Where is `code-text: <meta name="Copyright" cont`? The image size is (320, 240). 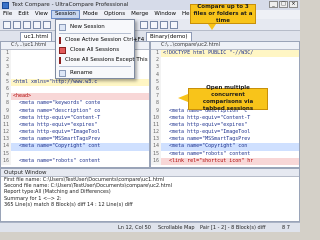
code-text: <meta name="Copyright" cont is located at coordinates (57, 146).